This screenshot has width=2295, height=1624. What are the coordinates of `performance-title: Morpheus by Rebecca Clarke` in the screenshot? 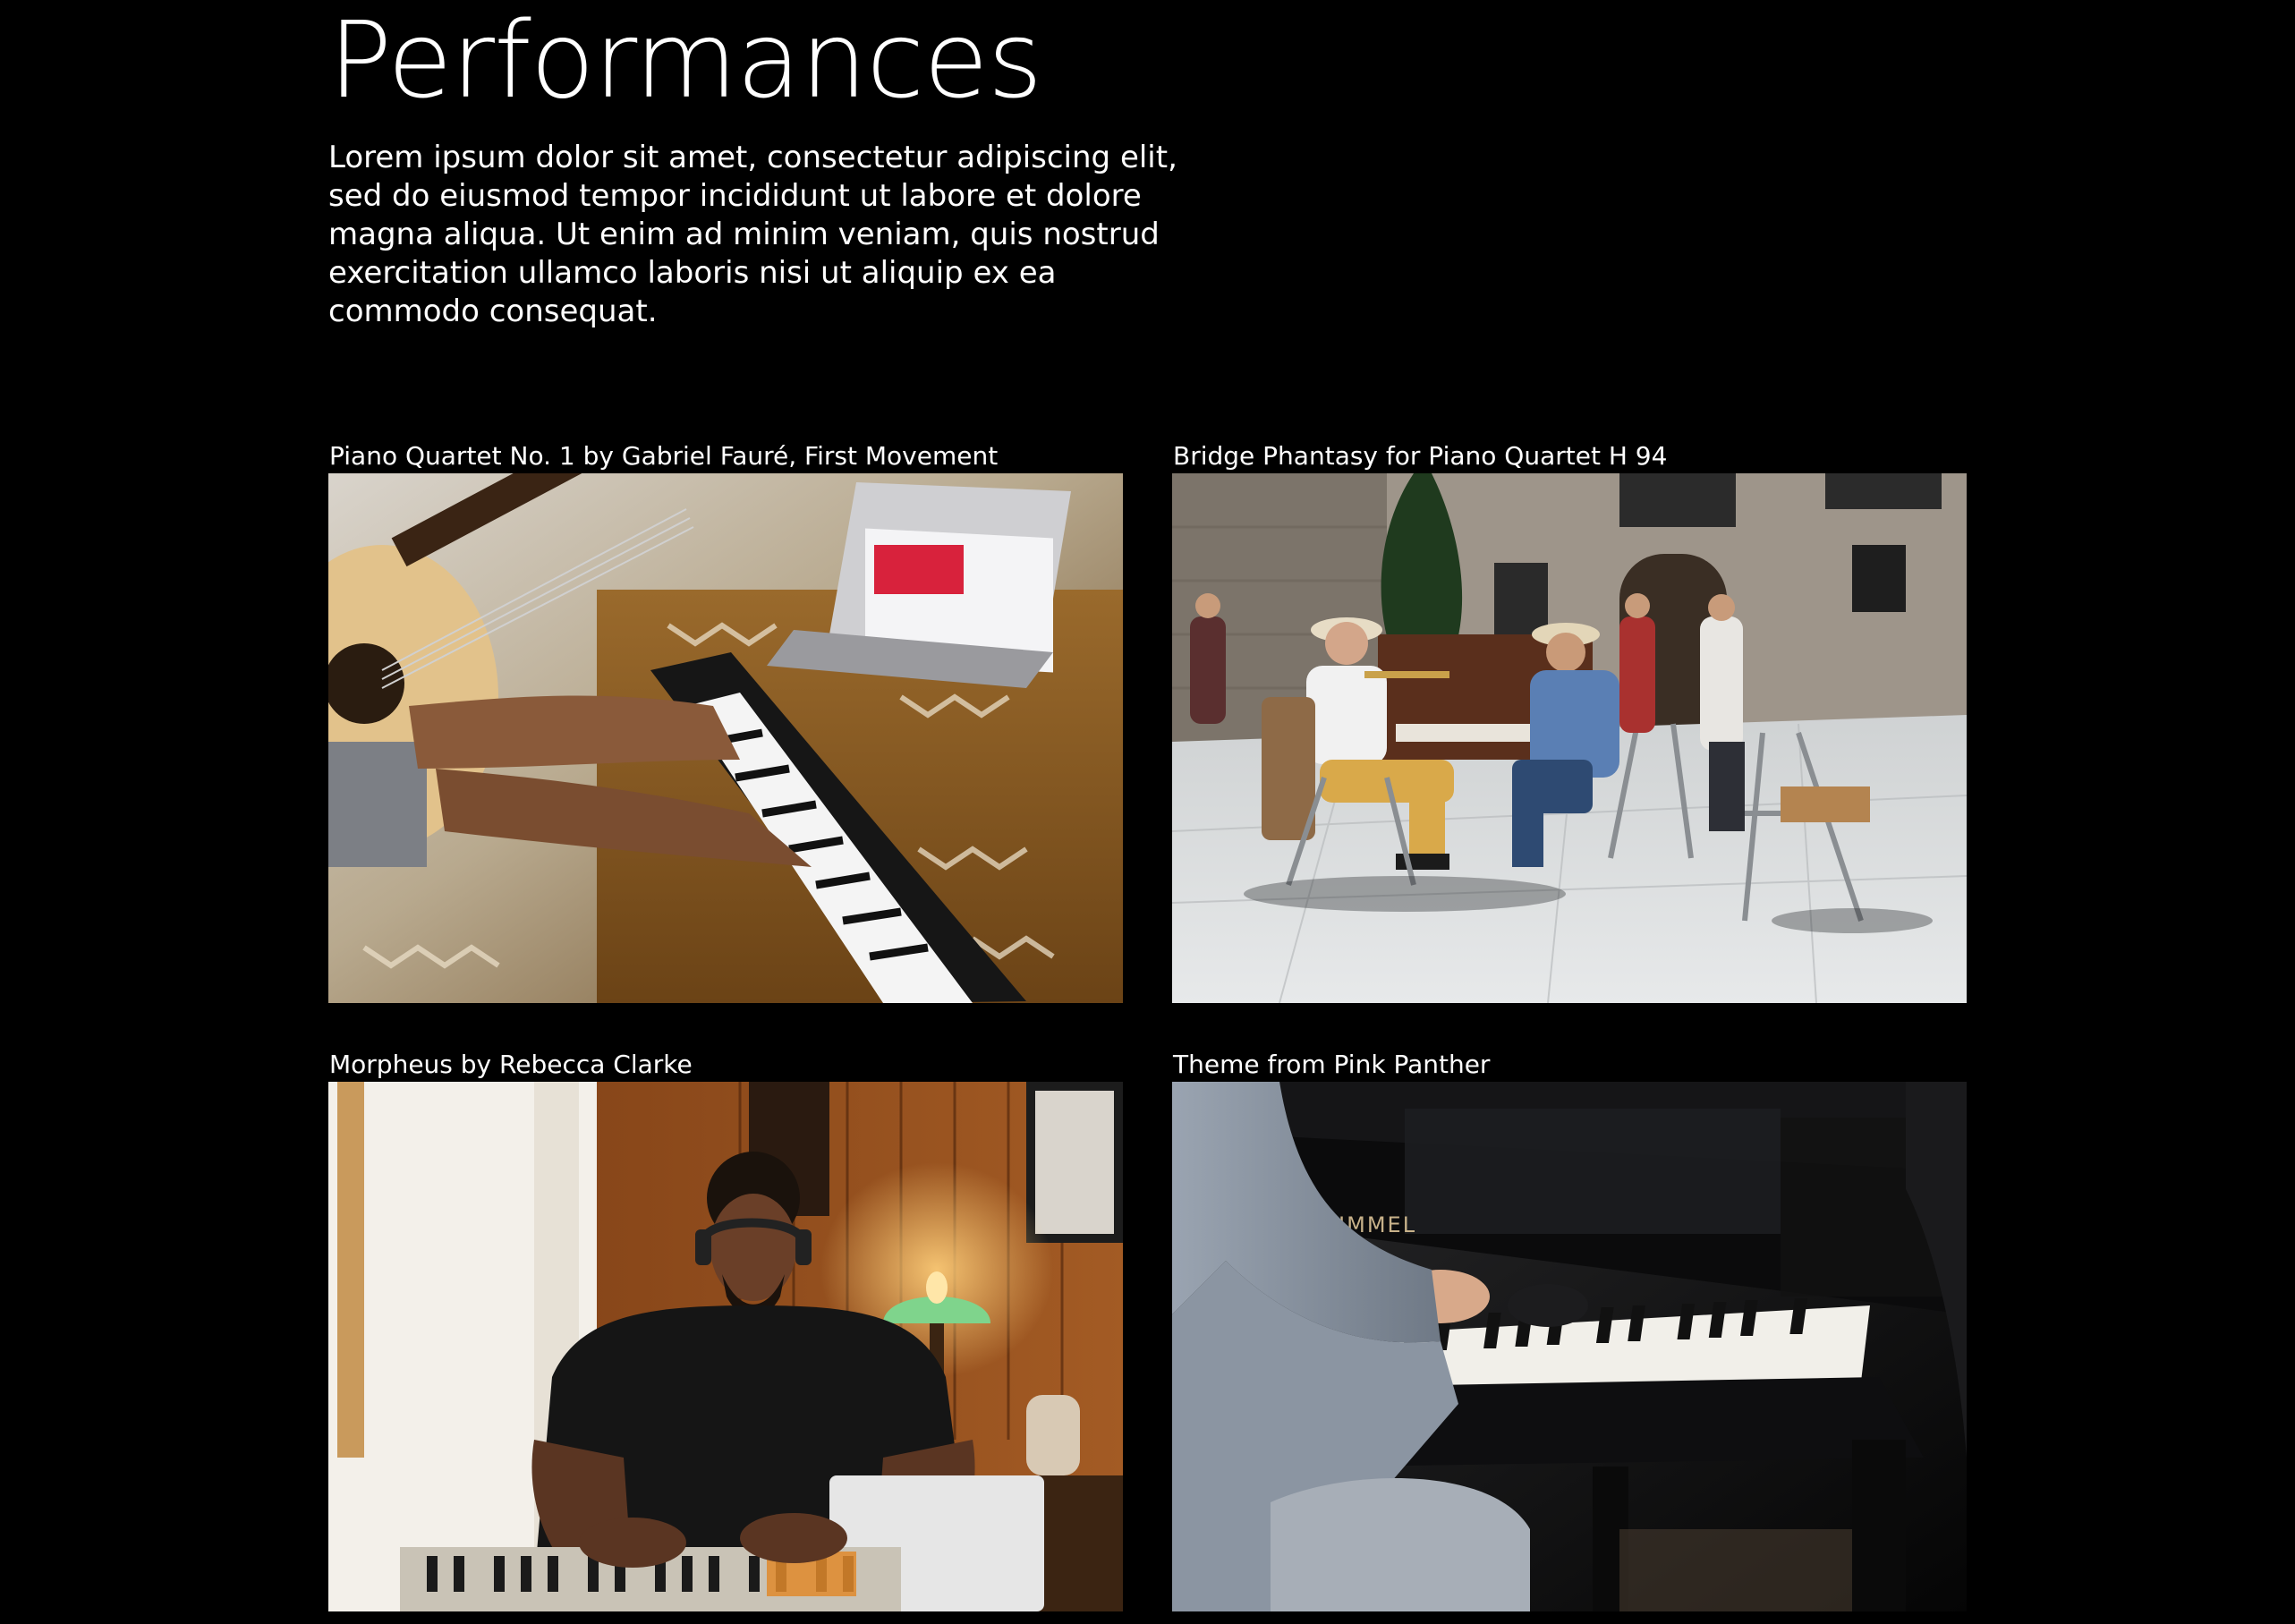 It's located at (511, 1064).